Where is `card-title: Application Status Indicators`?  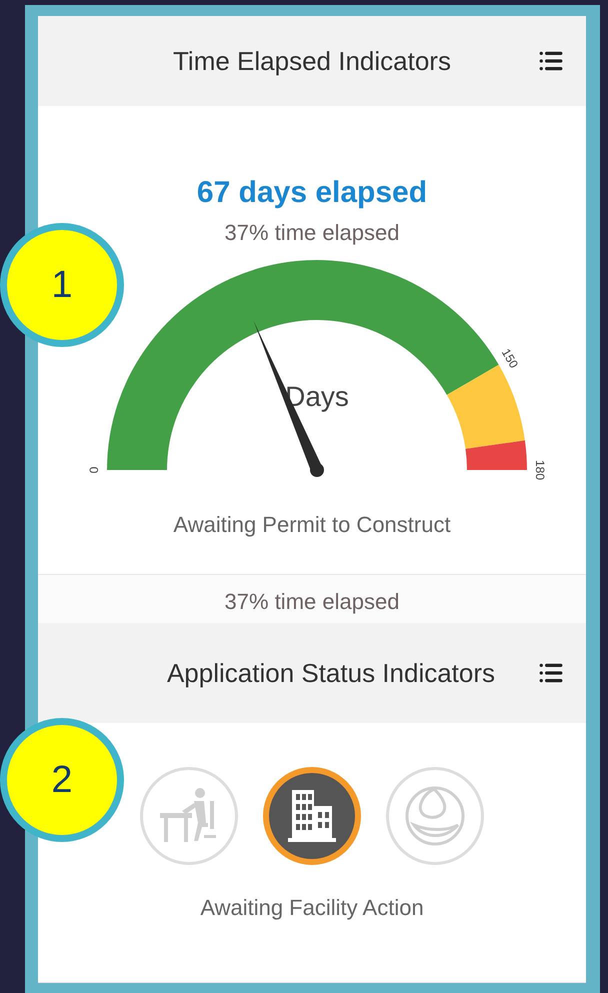 card-title: Application Status Indicators is located at coordinates (331, 673).